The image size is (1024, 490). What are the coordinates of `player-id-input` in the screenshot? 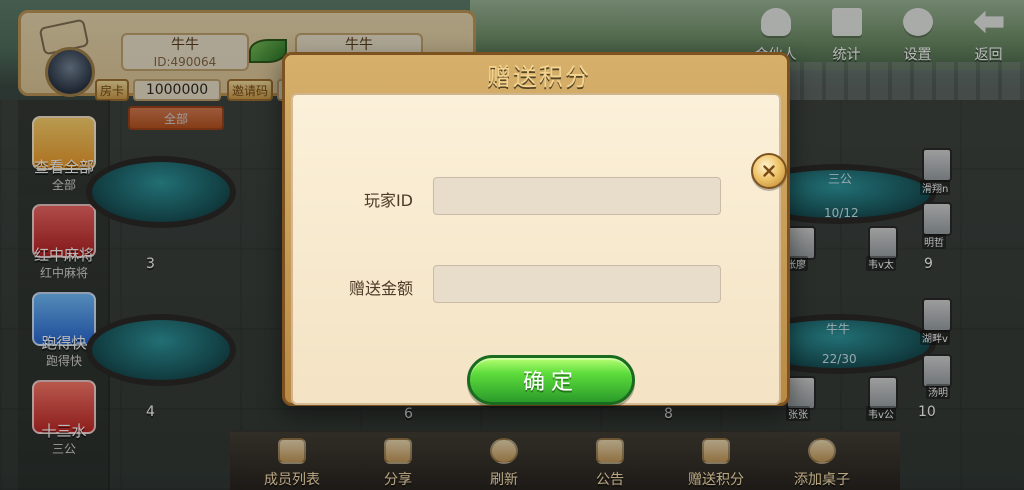 It's located at (577, 196).